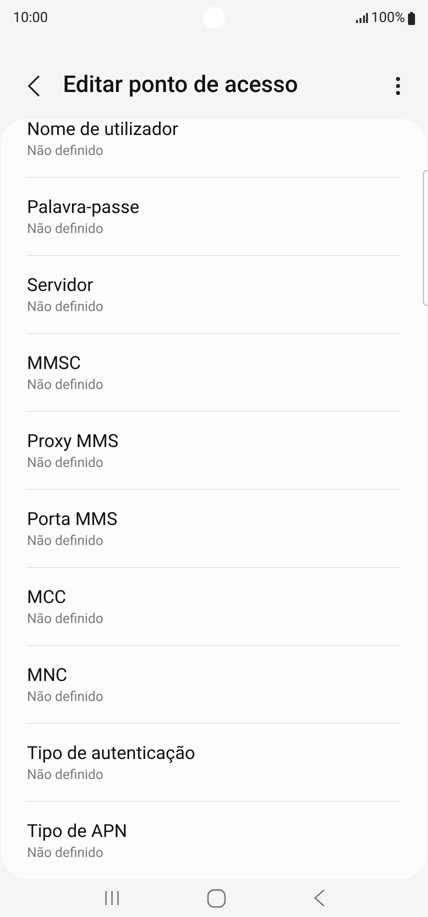 Image resolution: width=428 pixels, height=917 pixels. What do you see at coordinates (47, 598) in the screenshot?
I see `item-title: MCC` at bounding box center [47, 598].